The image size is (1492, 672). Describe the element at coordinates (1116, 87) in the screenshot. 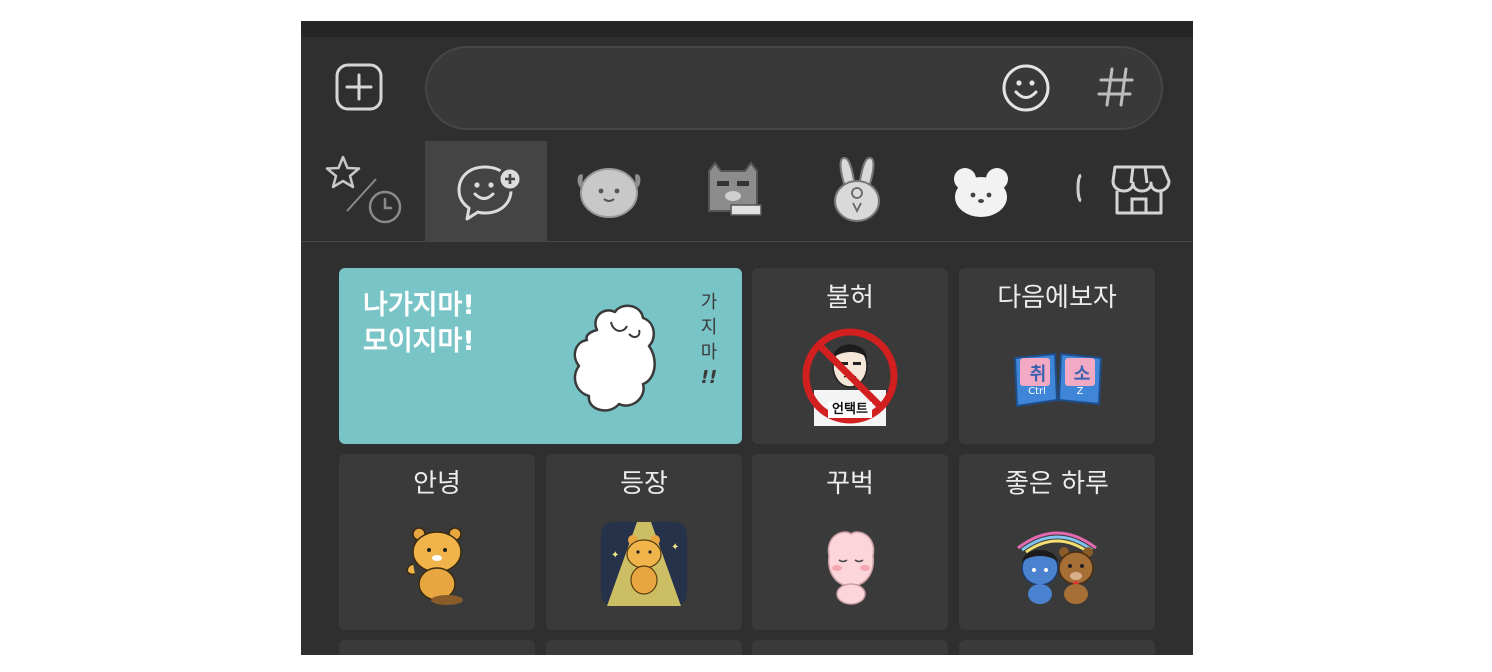

I see `hashtag-icon` at that location.